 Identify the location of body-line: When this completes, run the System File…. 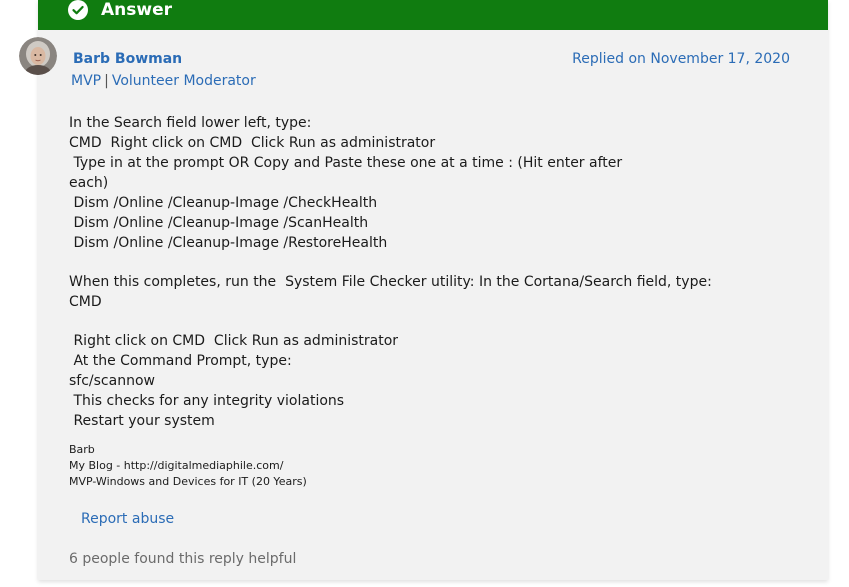
(390, 282).